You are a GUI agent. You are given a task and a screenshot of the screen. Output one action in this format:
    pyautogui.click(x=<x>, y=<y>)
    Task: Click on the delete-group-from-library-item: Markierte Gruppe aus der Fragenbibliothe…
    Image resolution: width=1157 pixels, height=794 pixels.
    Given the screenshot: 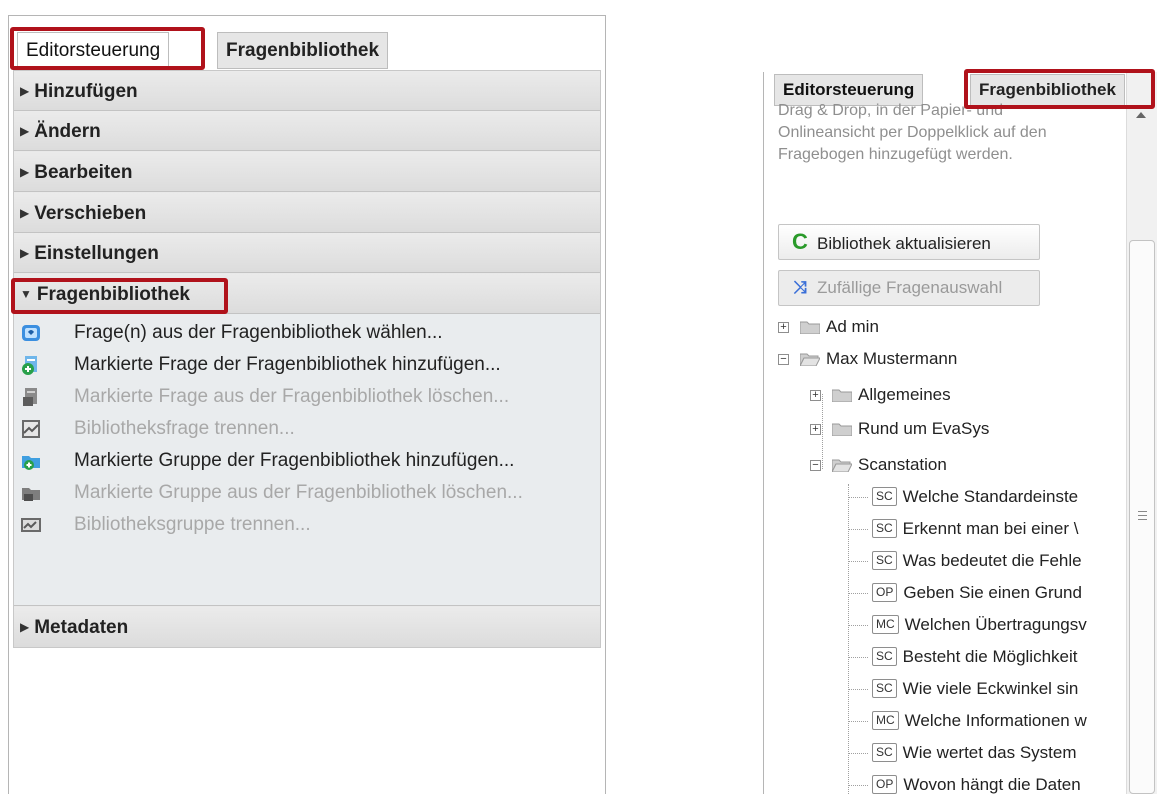 What is the action you would take?
    pyautogui.click(x=307, y=493)
    